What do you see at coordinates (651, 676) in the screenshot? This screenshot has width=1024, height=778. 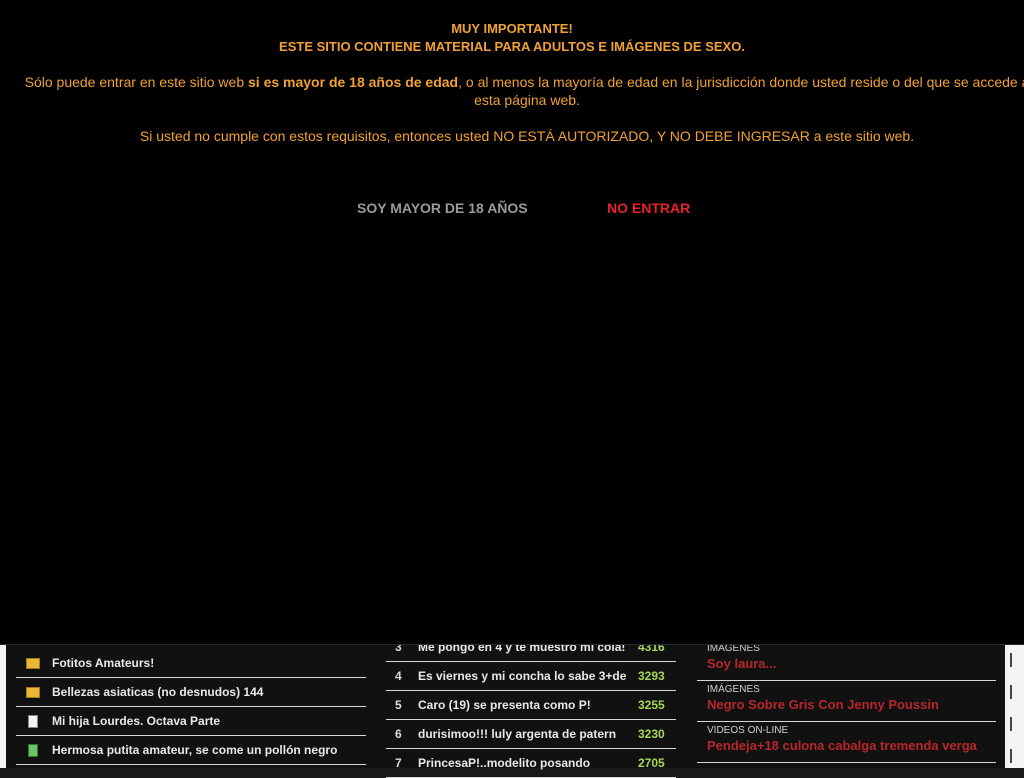 I see `ranking-score: 3293` at bounding box center [651, 676].